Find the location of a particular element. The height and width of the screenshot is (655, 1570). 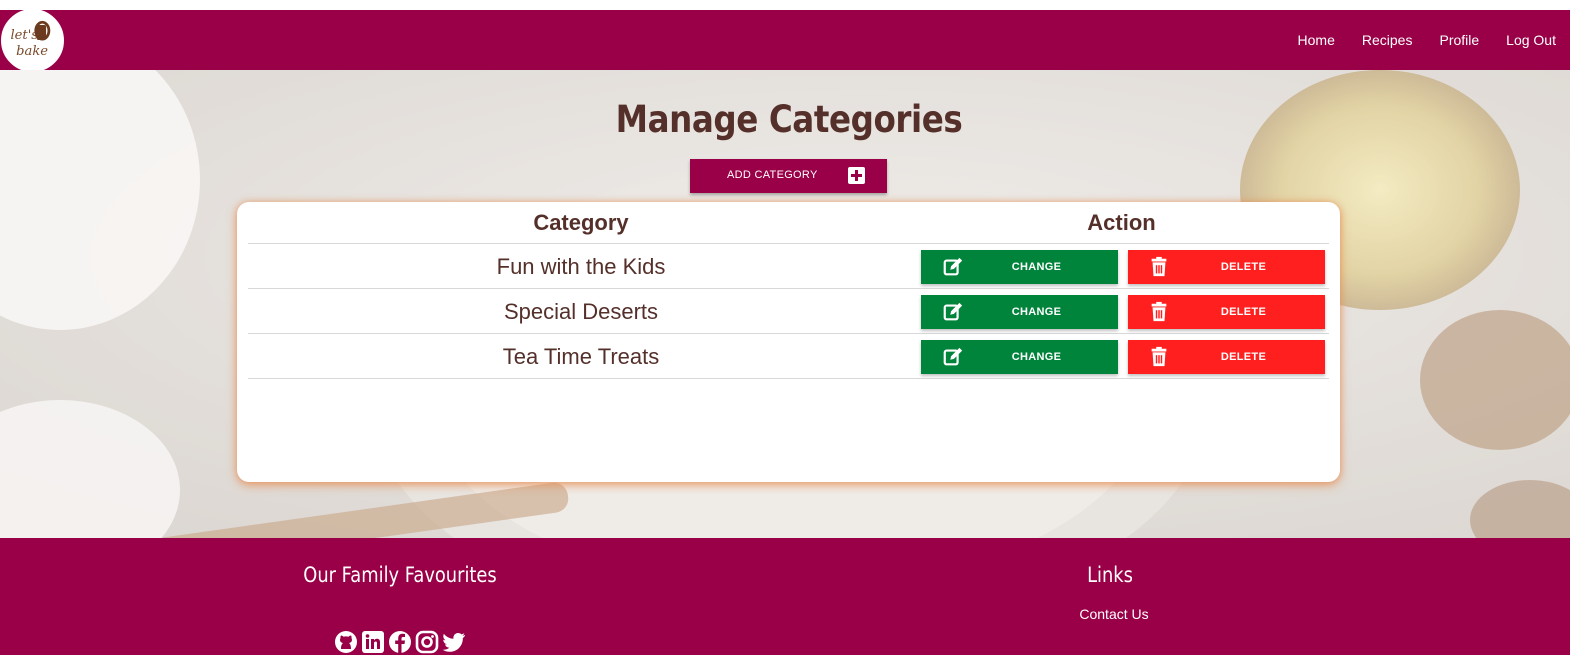

social-icons is located at coordinates (401, 642).